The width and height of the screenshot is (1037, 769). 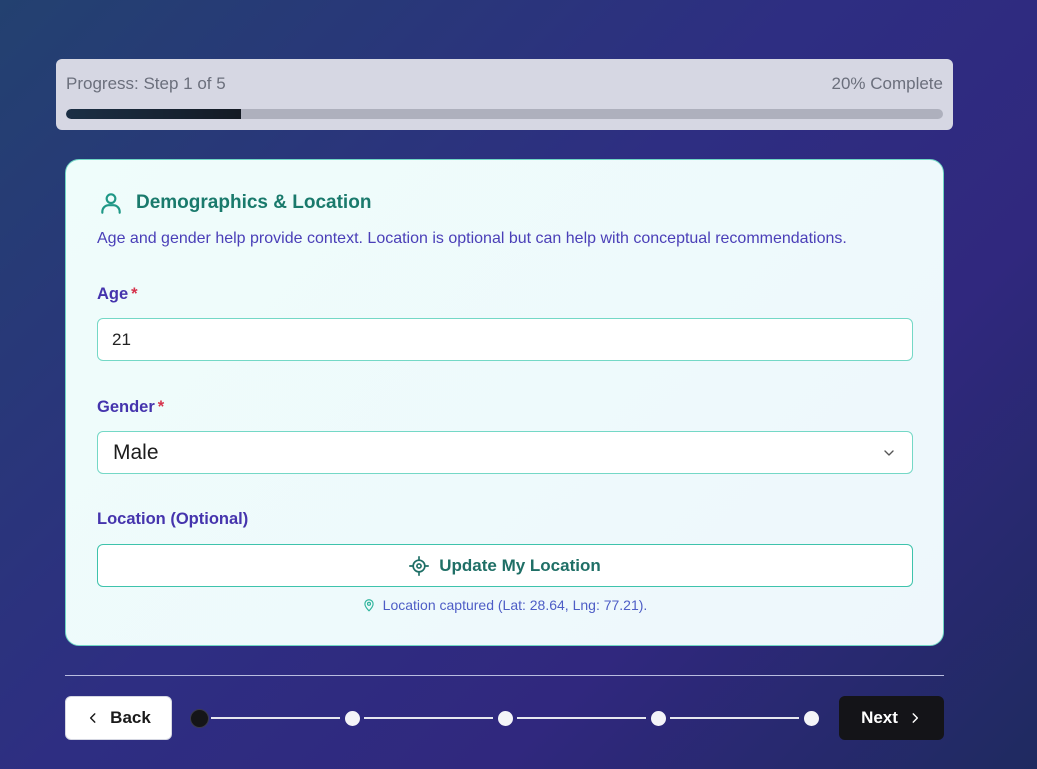 I want to click on gender-label: Gender *, so click(x=130, y=407).